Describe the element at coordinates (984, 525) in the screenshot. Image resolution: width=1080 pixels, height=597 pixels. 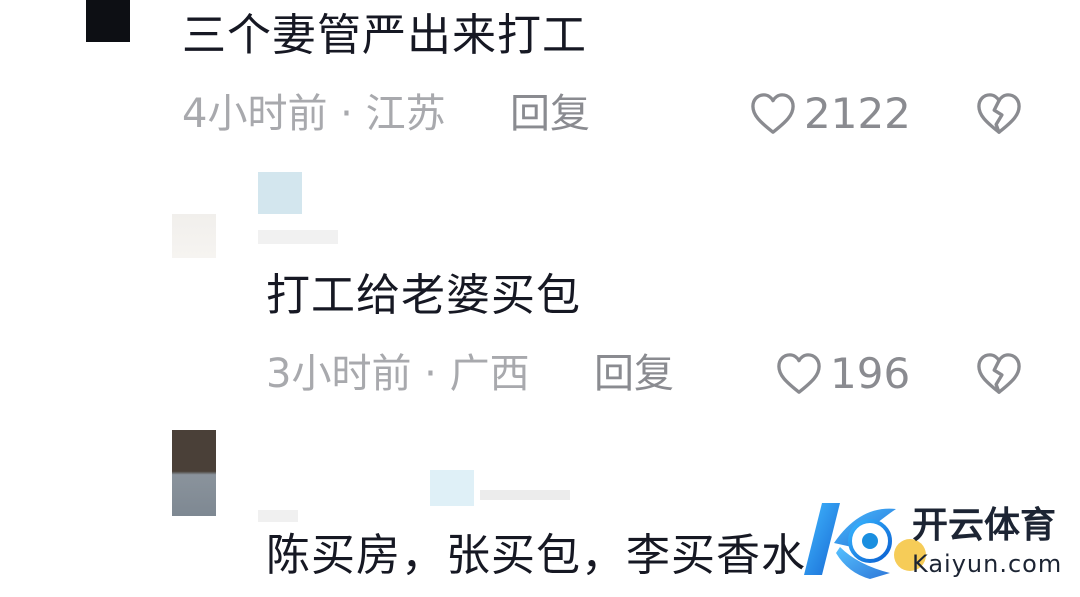
I see `watermark-title: 开云体育` at that location.